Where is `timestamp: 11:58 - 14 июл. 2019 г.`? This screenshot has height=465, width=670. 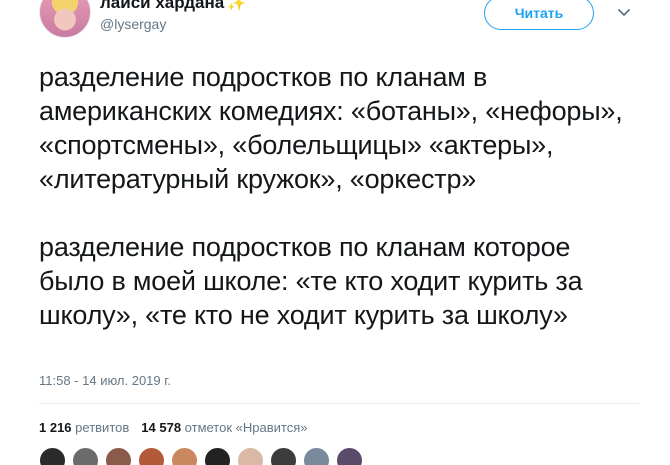
timestamp: 11:58 - 14 июл. 2019 г. is located at coordinates (105, 380).